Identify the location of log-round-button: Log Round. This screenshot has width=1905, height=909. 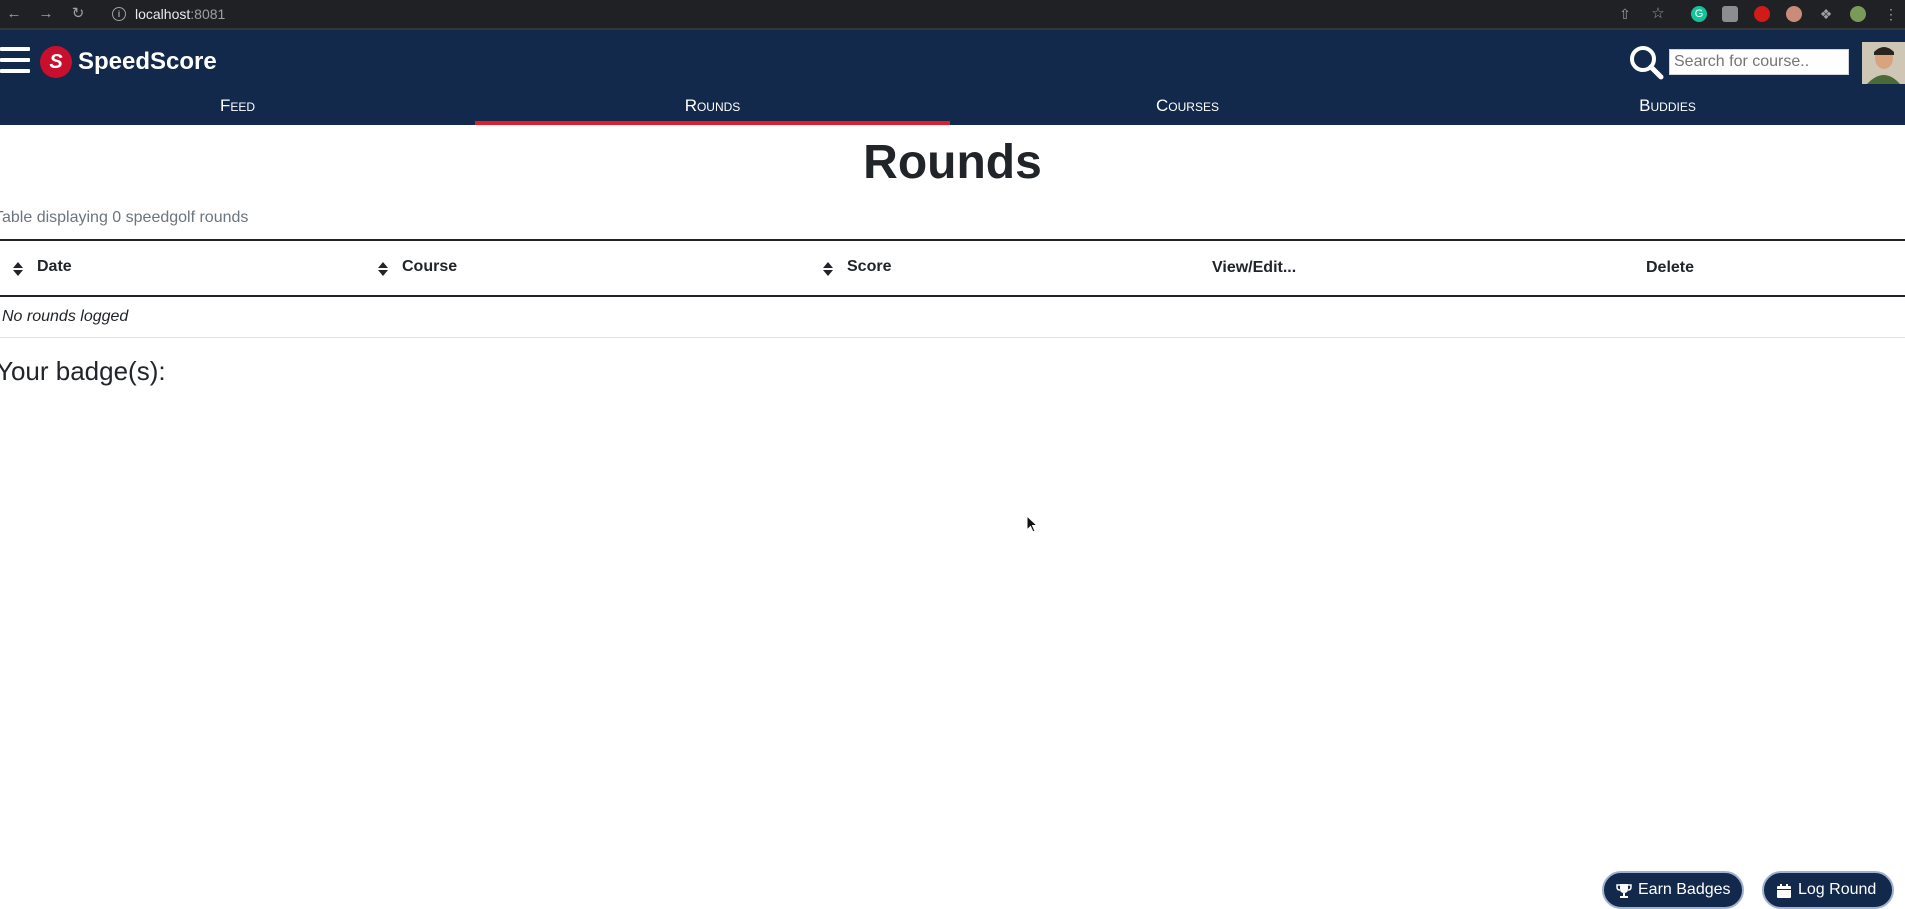
(1828, 890).